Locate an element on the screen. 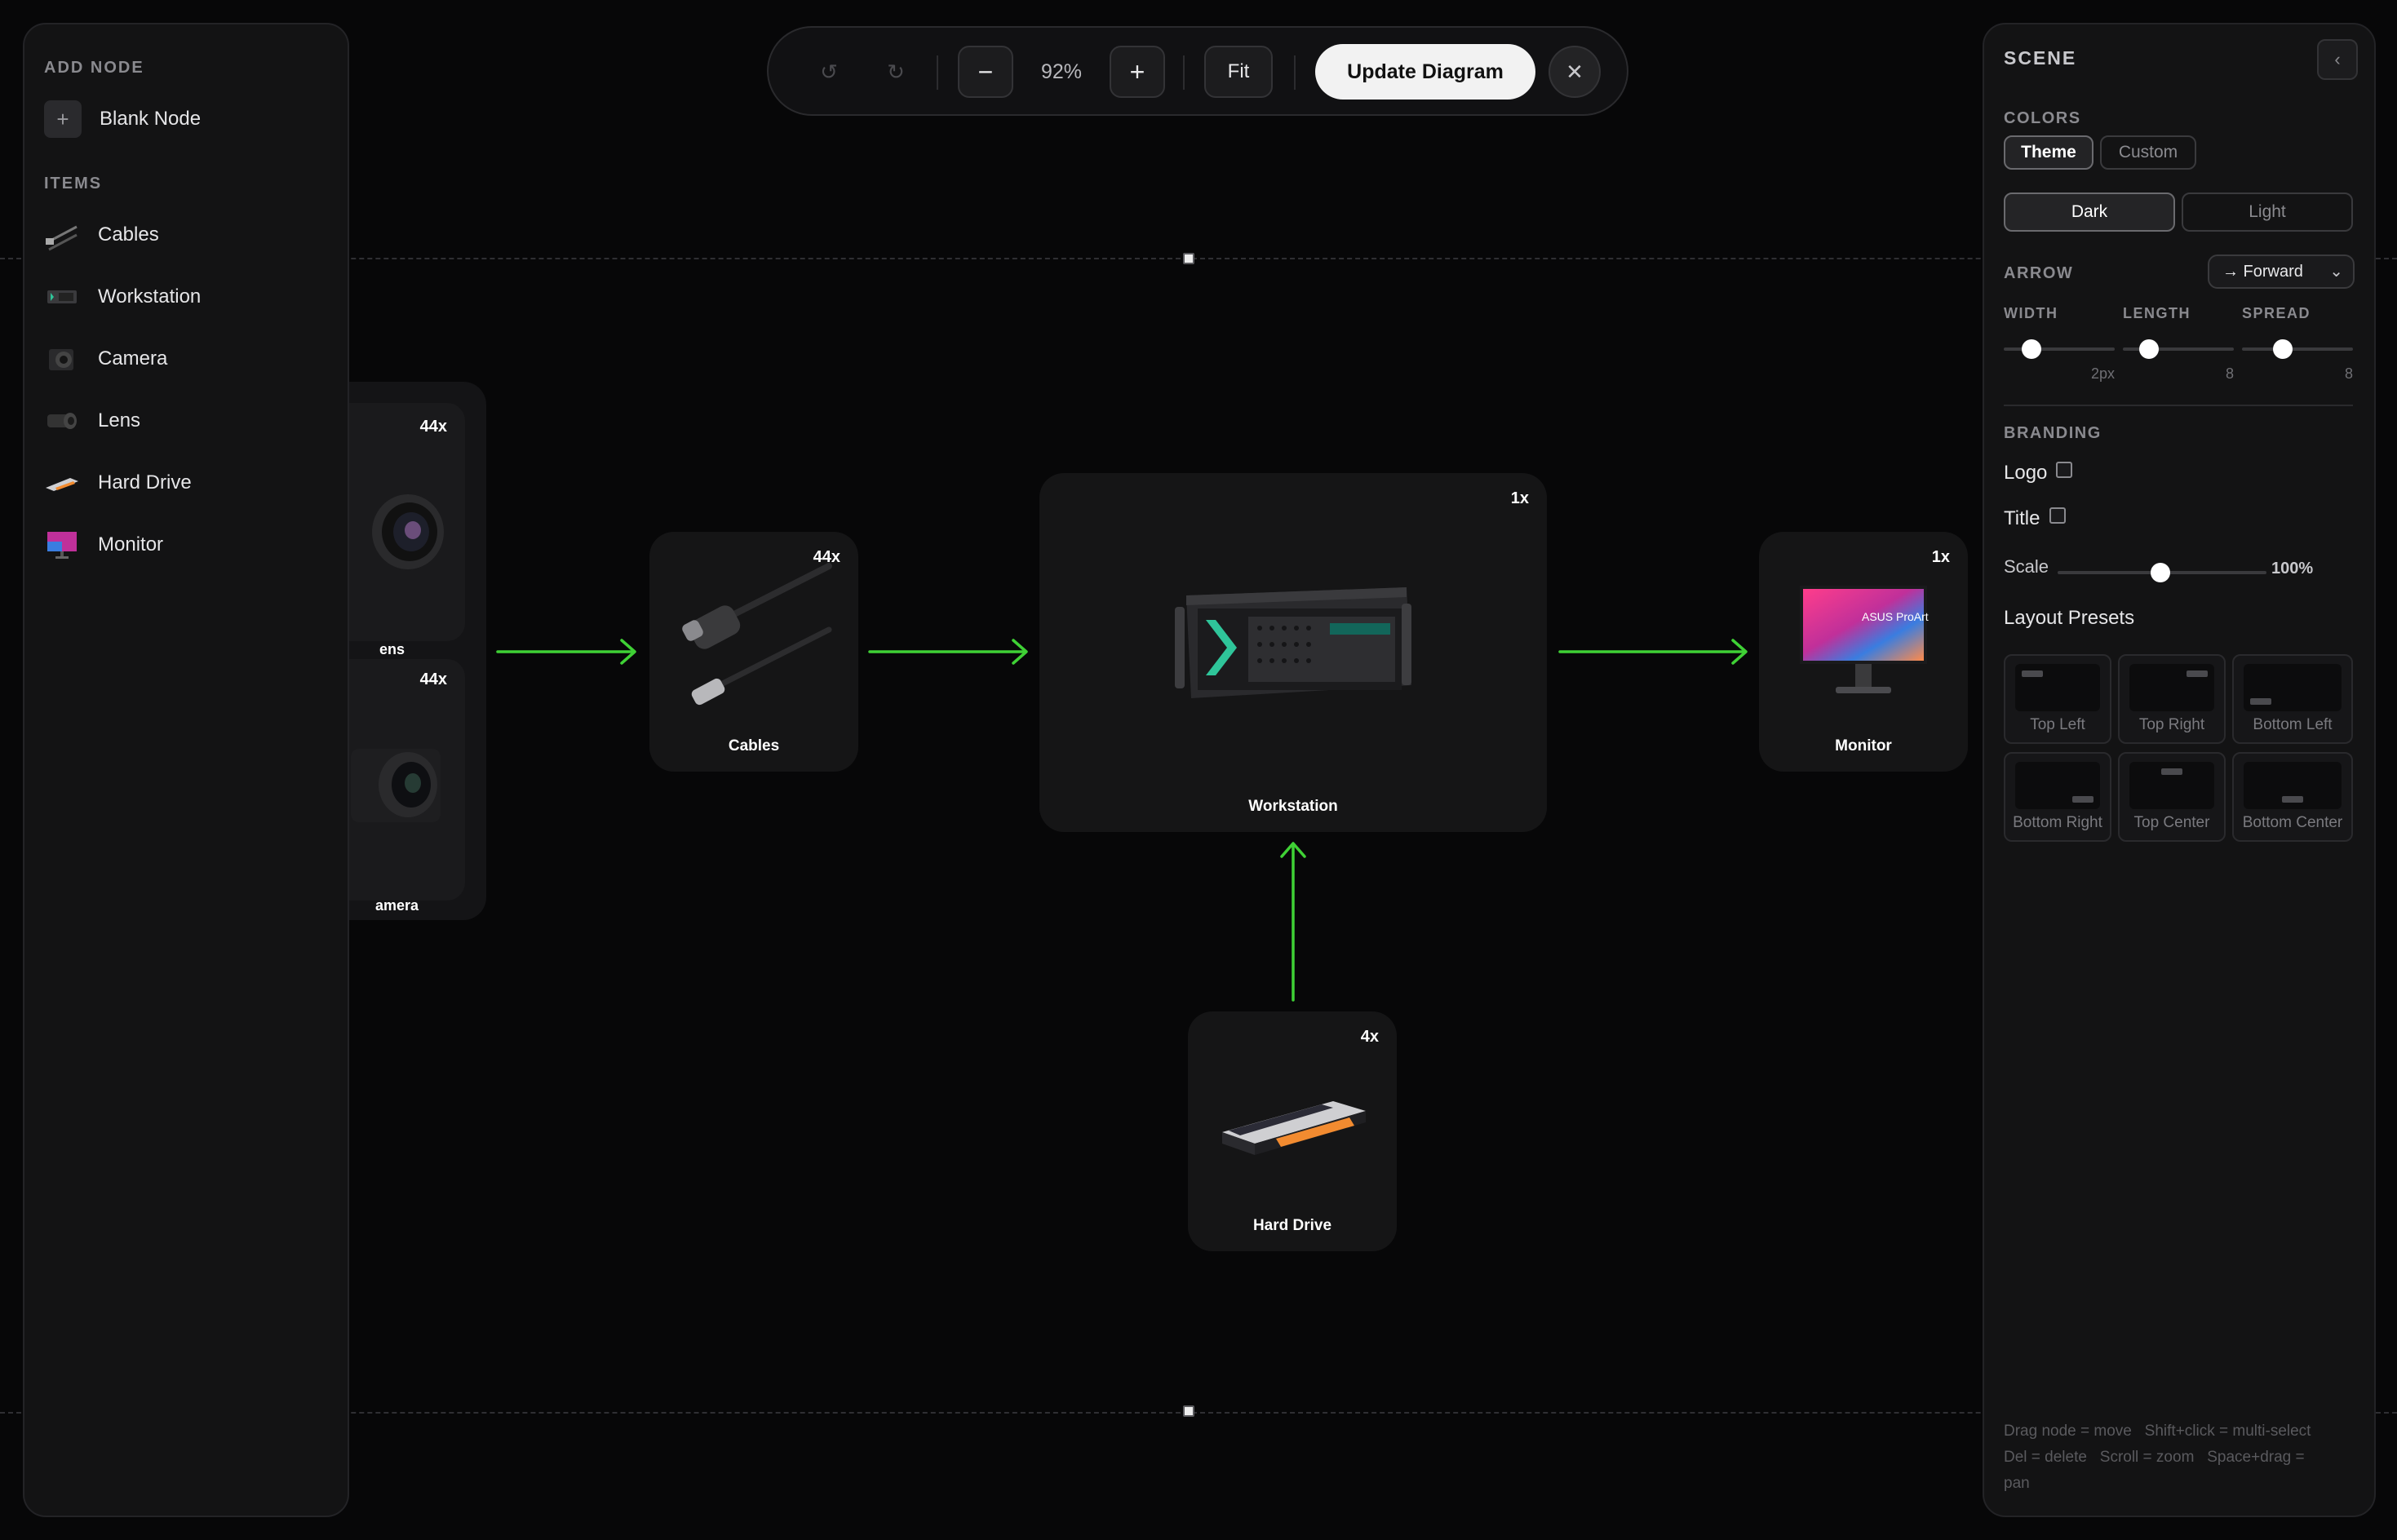 The image size is (2397, 1540). hard-drive-image is located at coordinates (1294, 1128).